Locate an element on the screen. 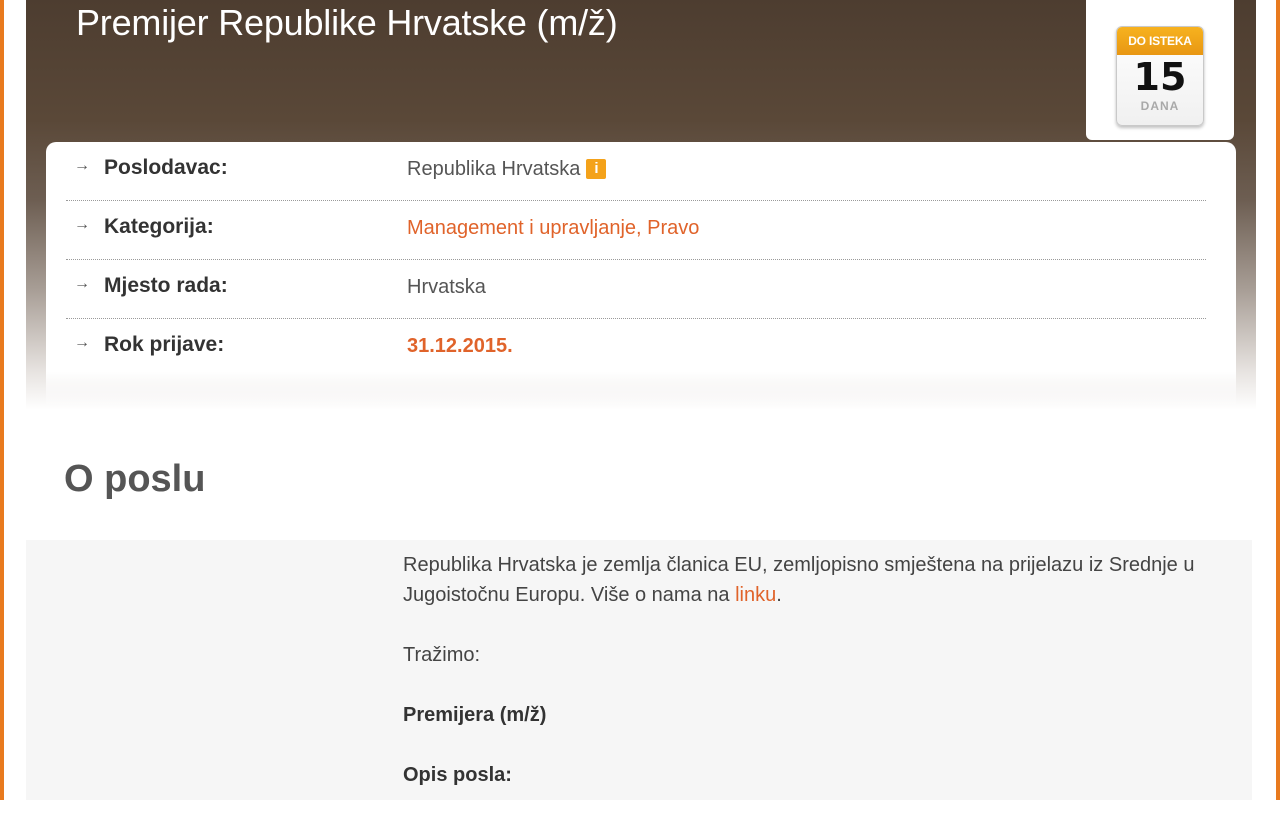 This screenshot has width=1280, height=820. expiry-days-count: 15 is located at coordinates (1160, 77).